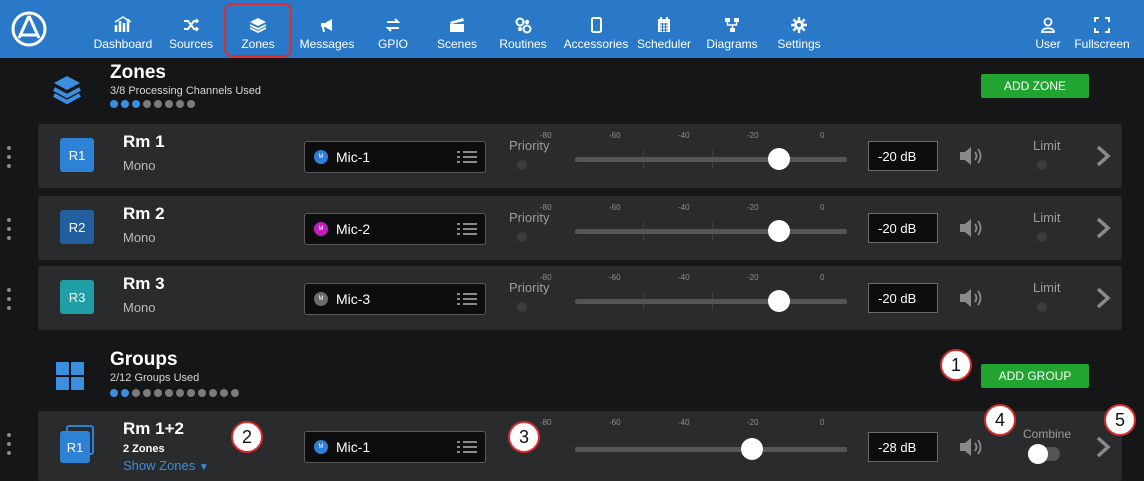  Describe the element at coordinates (29, 29) in the screenshot. I see `logo-icon` at that location.